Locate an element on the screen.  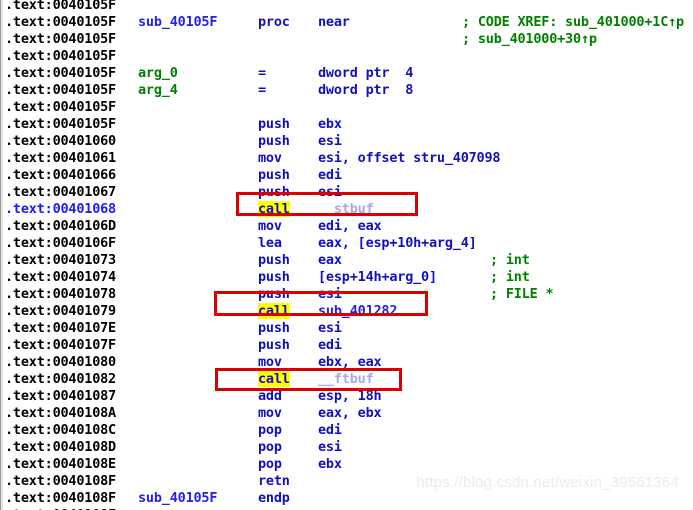
line-address: .text:00401087 is located at coordinates (60, 396).